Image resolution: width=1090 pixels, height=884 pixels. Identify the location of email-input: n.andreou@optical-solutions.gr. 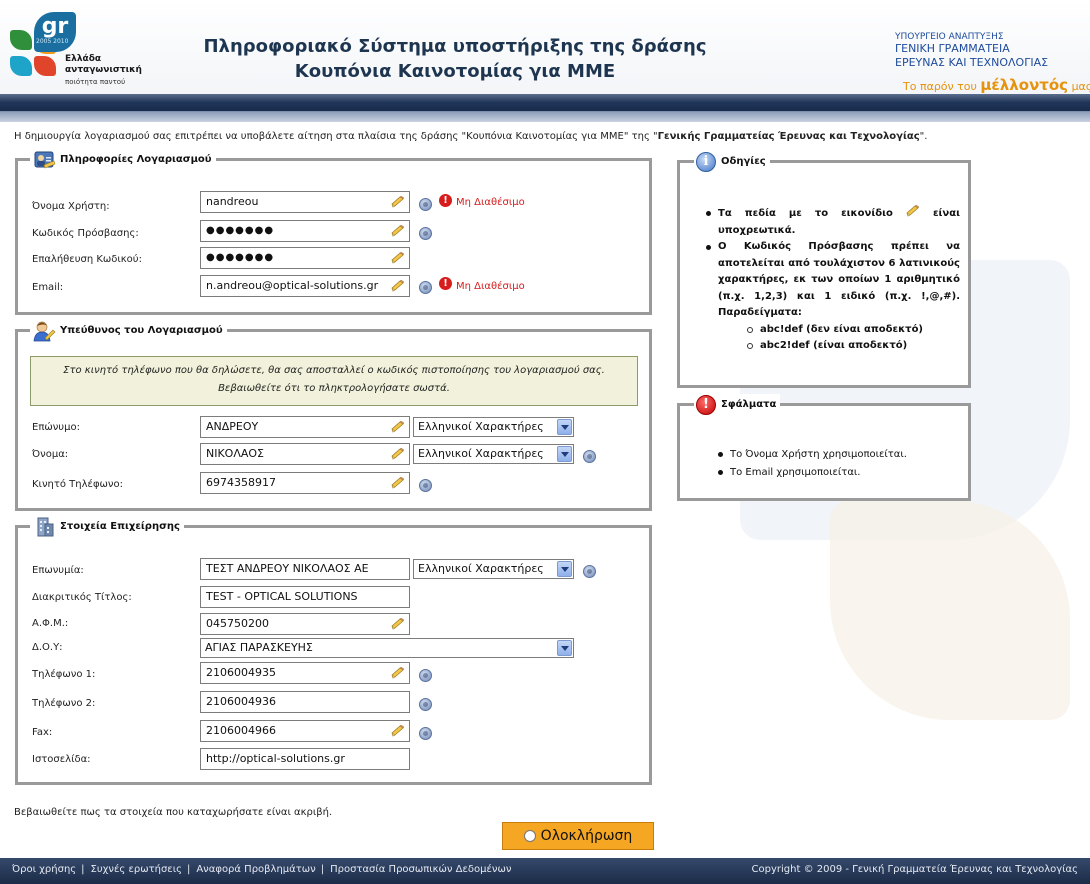
(305, 286).